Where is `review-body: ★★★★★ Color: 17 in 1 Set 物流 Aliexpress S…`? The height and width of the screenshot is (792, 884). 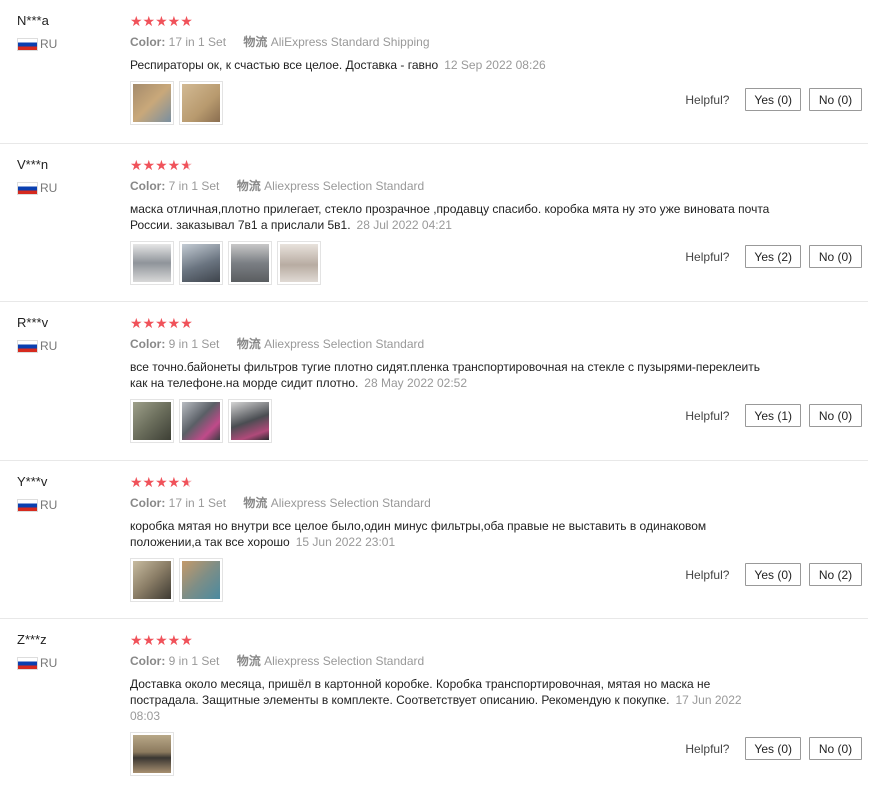
review-body: ★★★★★ Color: 17 in 1 Set 物流 Aliexpress S… is located at coordinates (450, 538).